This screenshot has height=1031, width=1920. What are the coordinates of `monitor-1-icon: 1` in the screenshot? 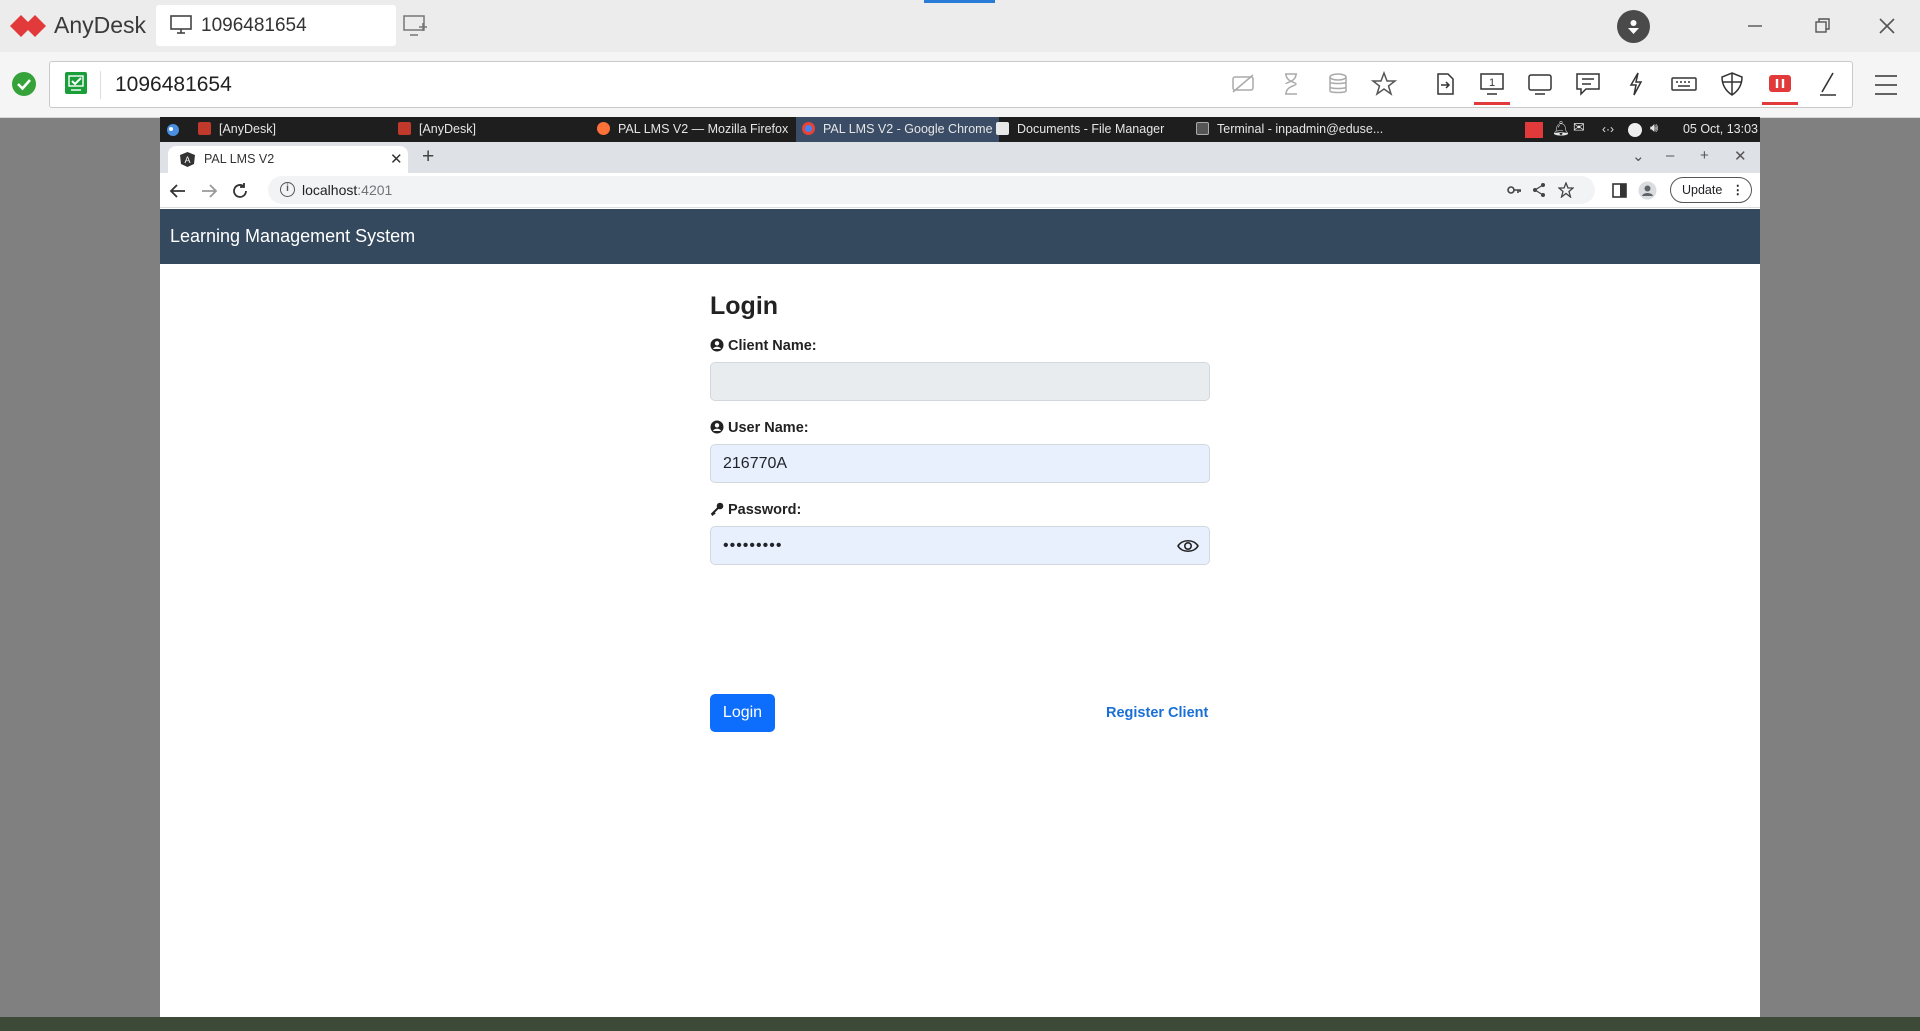 It's located at (1492, 87).